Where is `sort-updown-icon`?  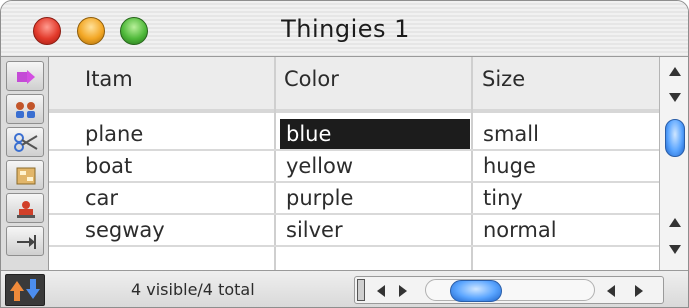 sort-updown-icon is located at coordinates (25, 290).